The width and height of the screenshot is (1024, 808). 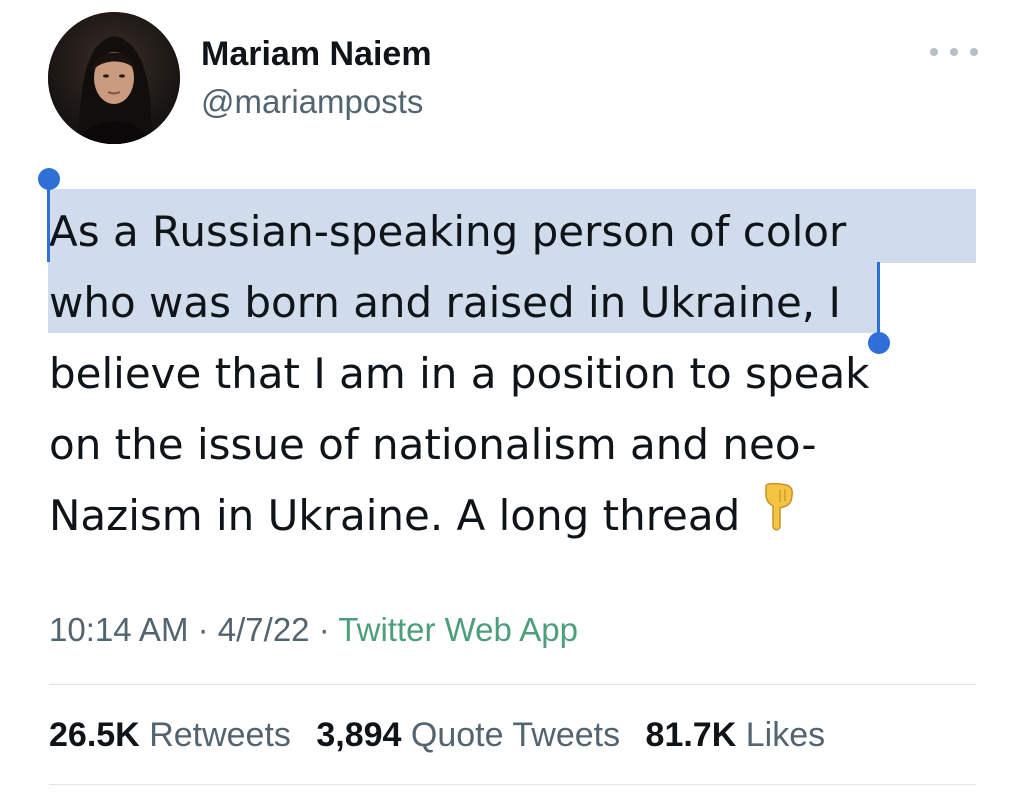 What do you see at coordinates (433, 444) in the screenshot?
I see `tweet-text-line: on the issue of nationalism and neo-` at bounding box center [433, 444].